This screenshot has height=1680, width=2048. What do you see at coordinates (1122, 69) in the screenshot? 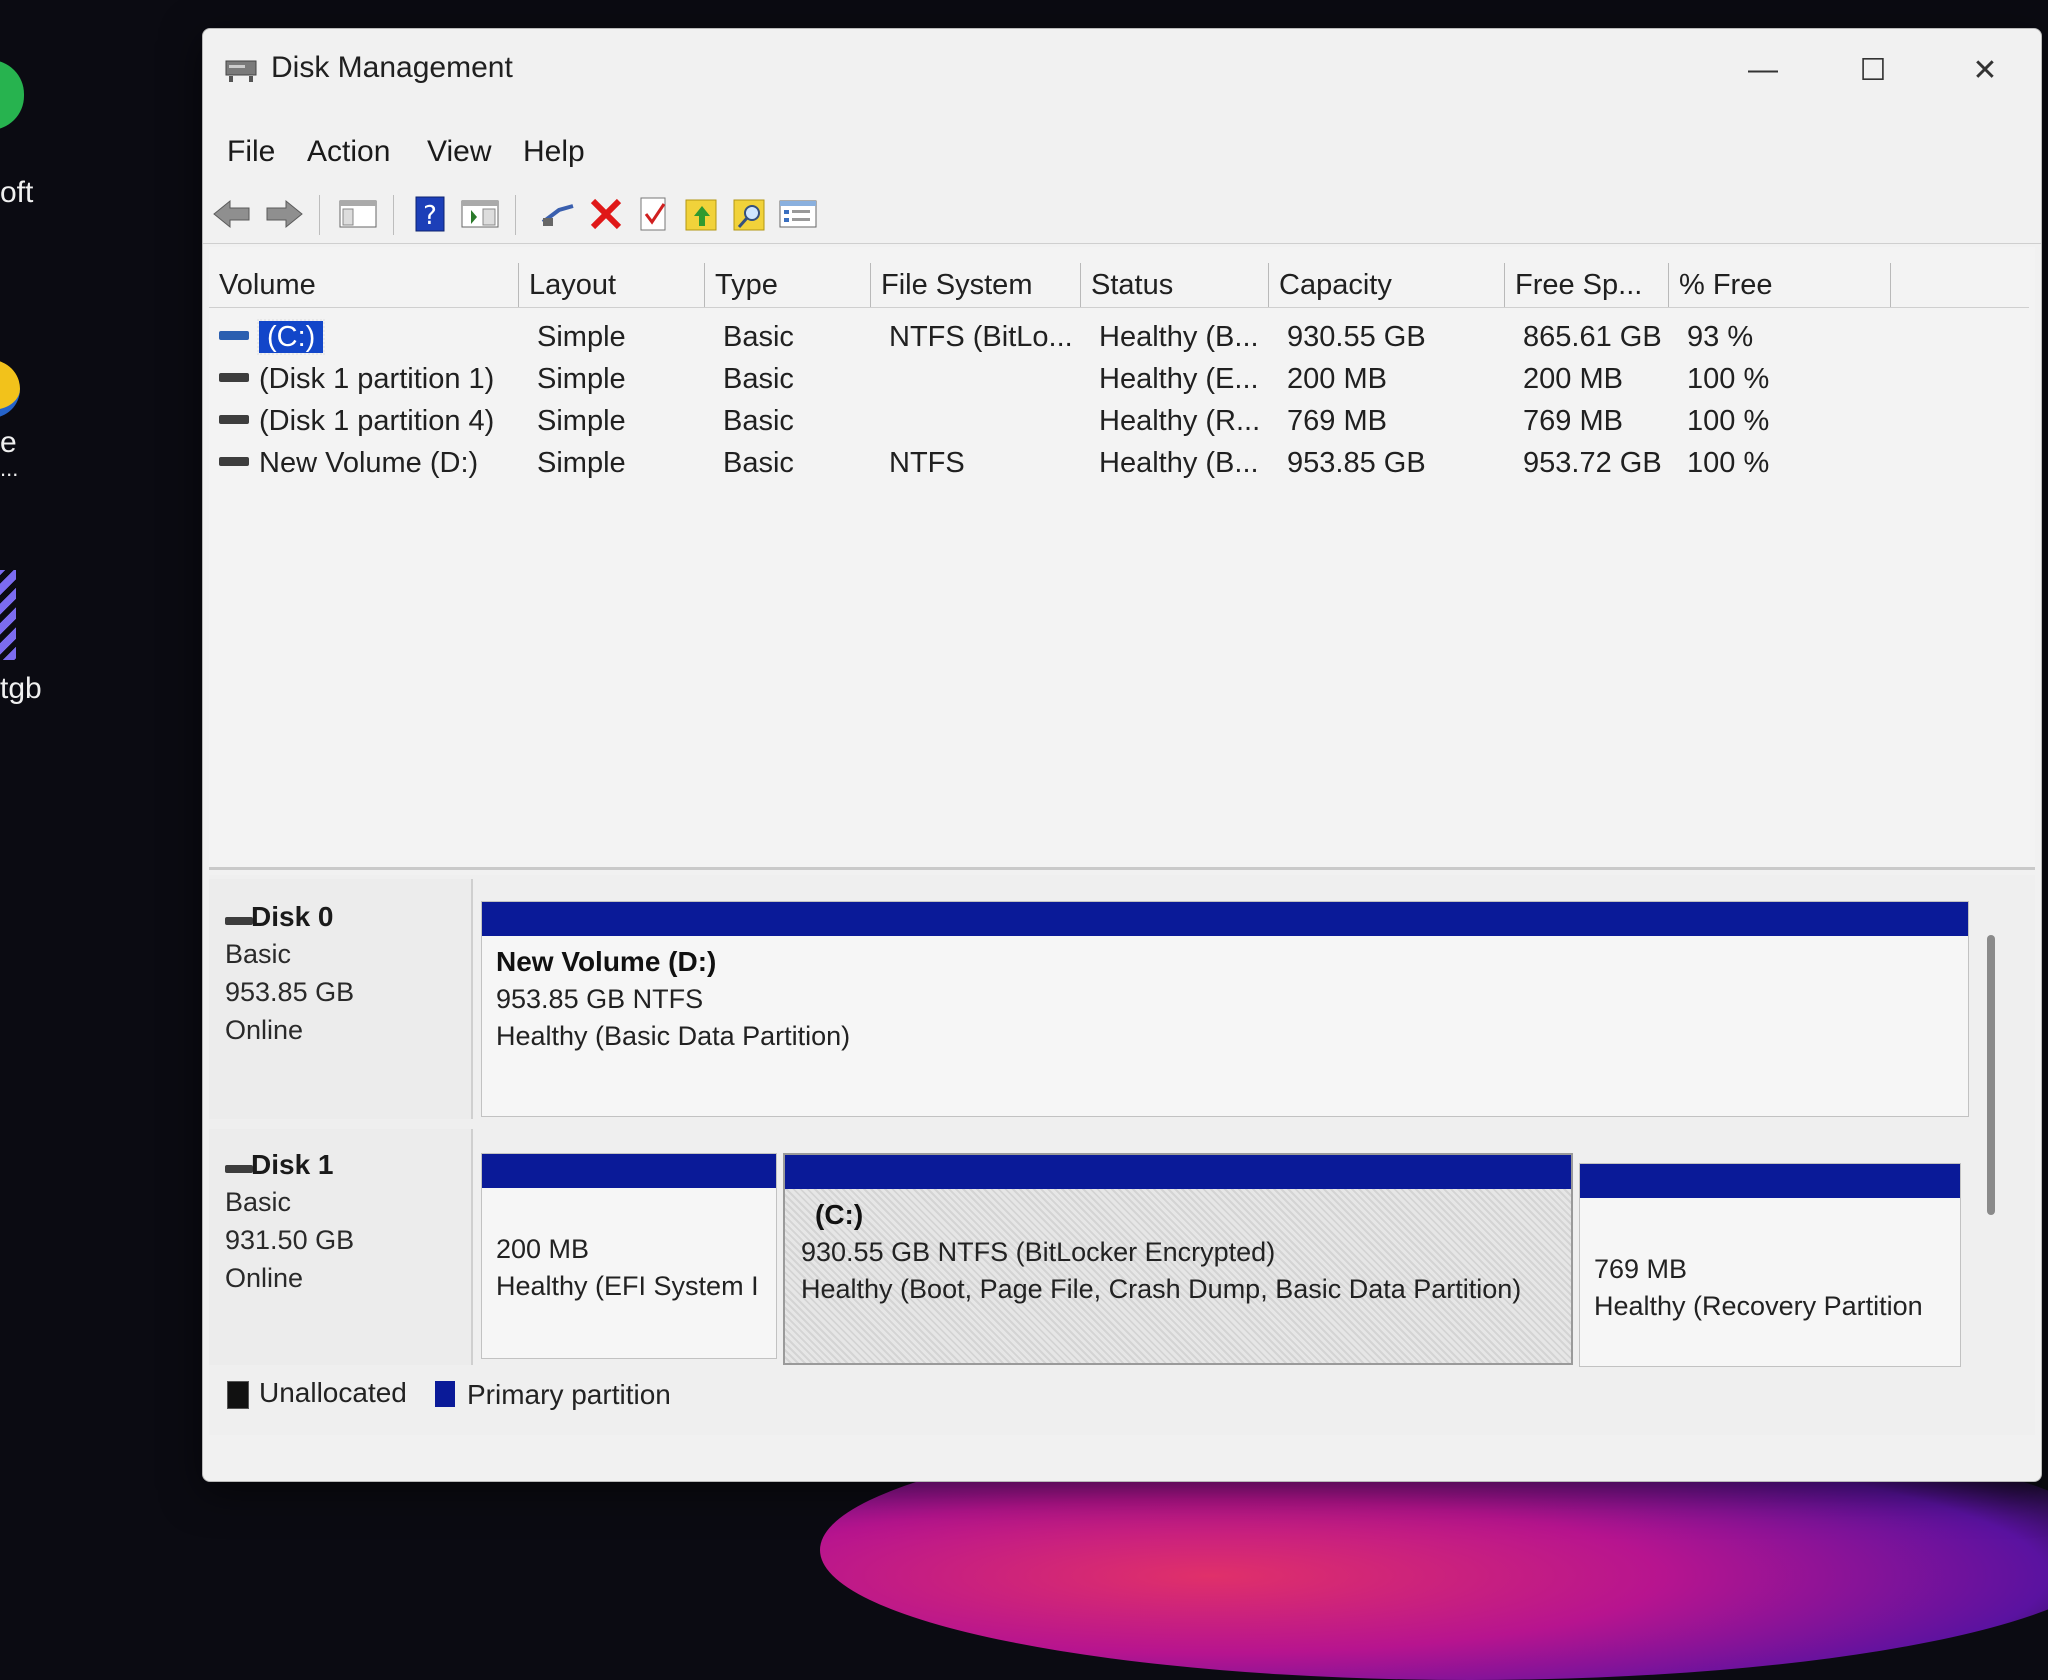
I see `title-bar: Disk Management — ☐ ✕` at bounding box center [1122, 69].